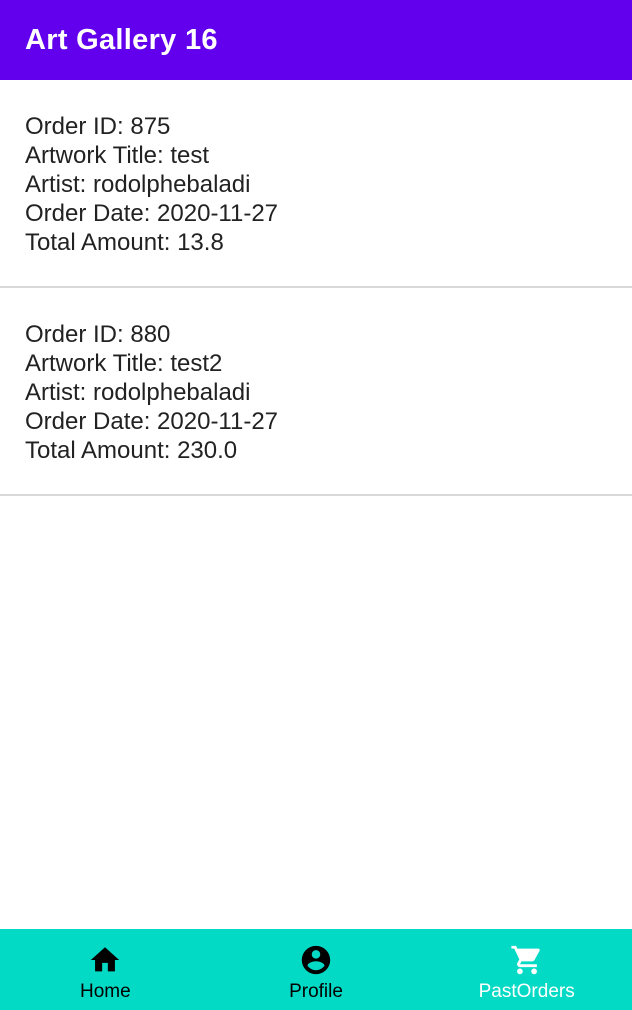 The height and width of the screenshot is (1010, 632). What do you see at coordinates (124, 242) in the screenshot?
I see `total-amount: Total Amount: 13.8` at bounding box center [124, 242].